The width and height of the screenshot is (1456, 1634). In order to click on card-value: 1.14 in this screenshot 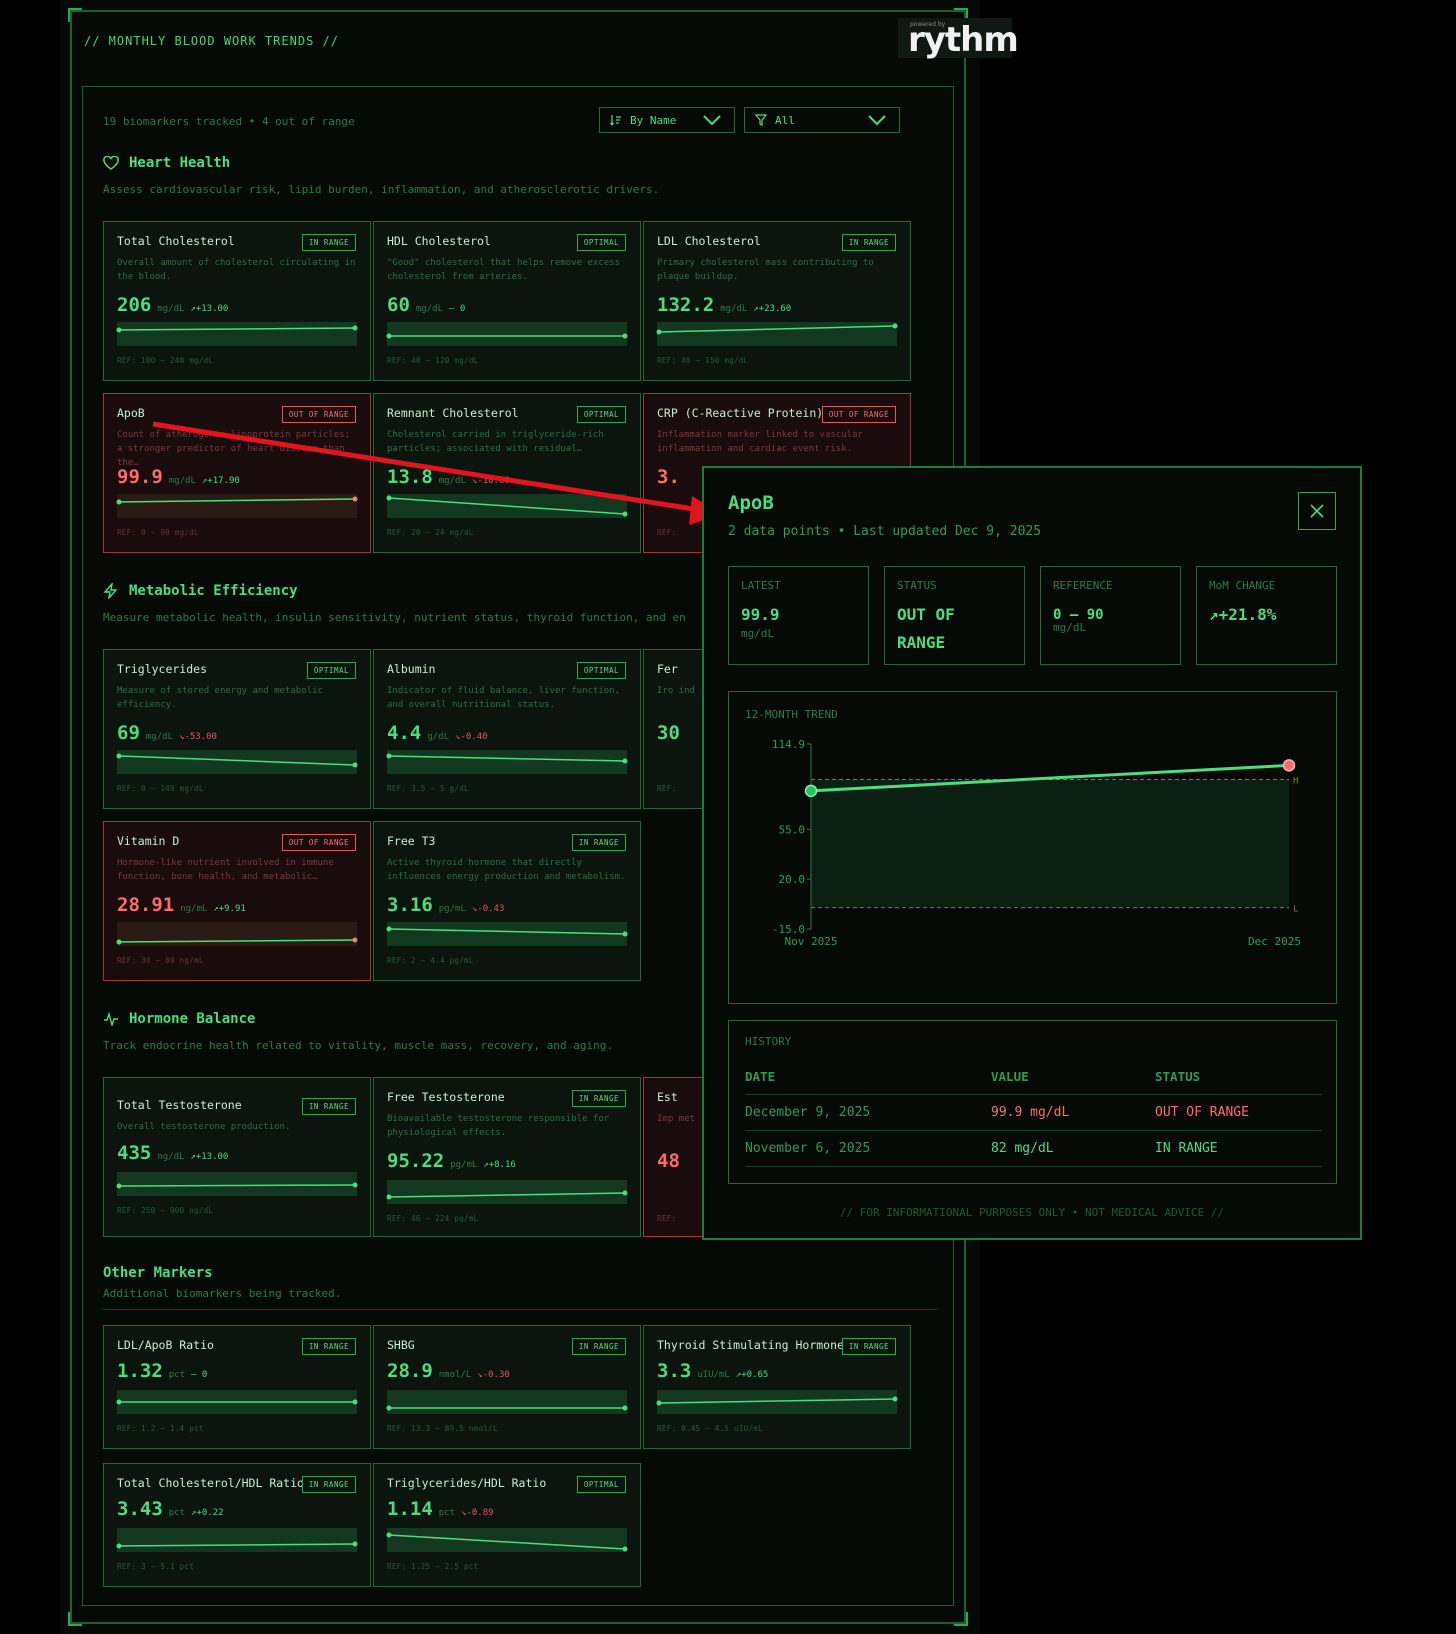, I will do `click(410, 1509)`.